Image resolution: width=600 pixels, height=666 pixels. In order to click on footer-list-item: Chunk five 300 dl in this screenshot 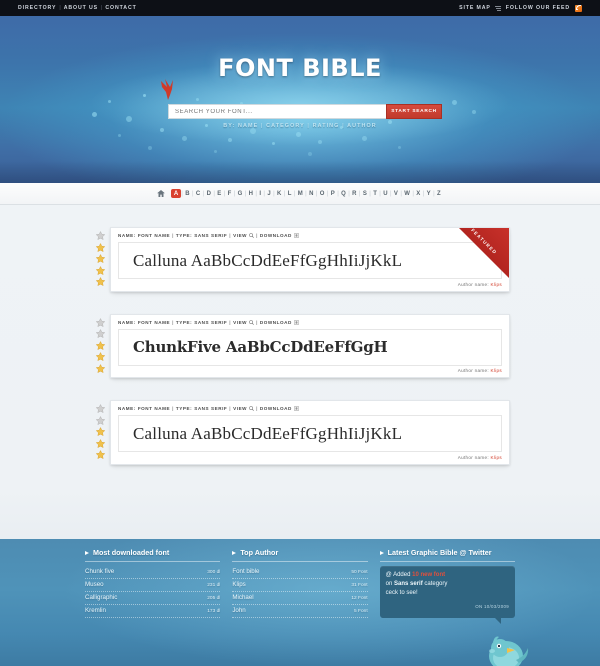, I will do `click(153, 572)`.